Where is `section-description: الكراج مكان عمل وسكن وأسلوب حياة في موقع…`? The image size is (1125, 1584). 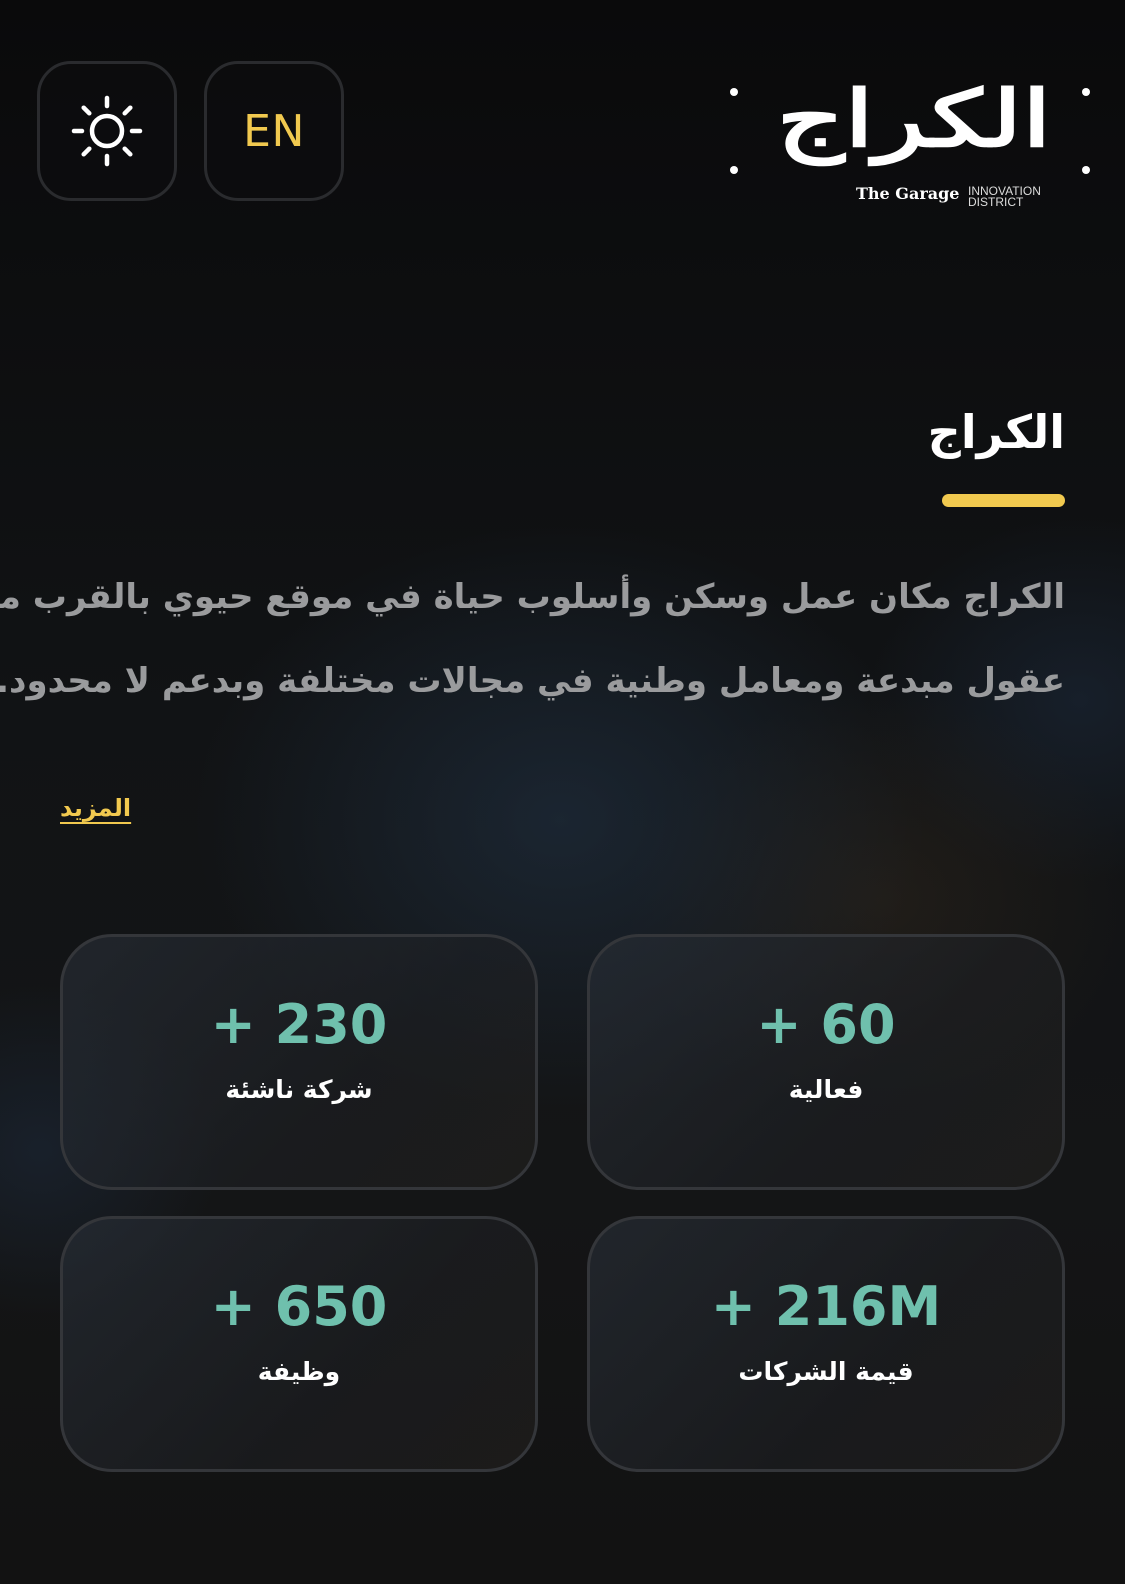
section-description: الكراج مكان عمل وسكن وأسلوب حياة في موقع… is located at coordinates (532, 639).